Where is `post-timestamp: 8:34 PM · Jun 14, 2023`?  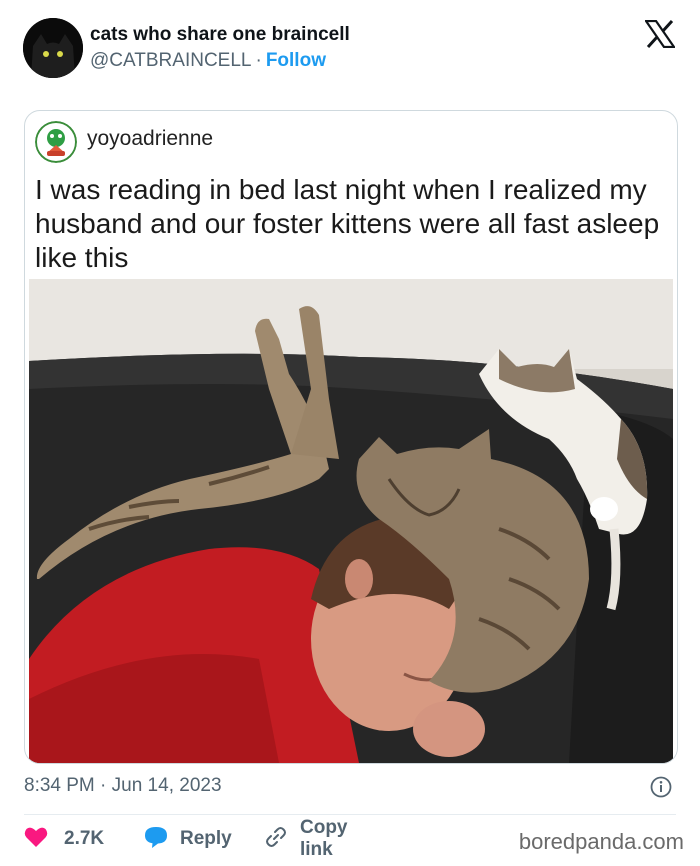 post-timestamp: 8:34 PM · Jun 14, 2023 is located at coordinates (123, 786).